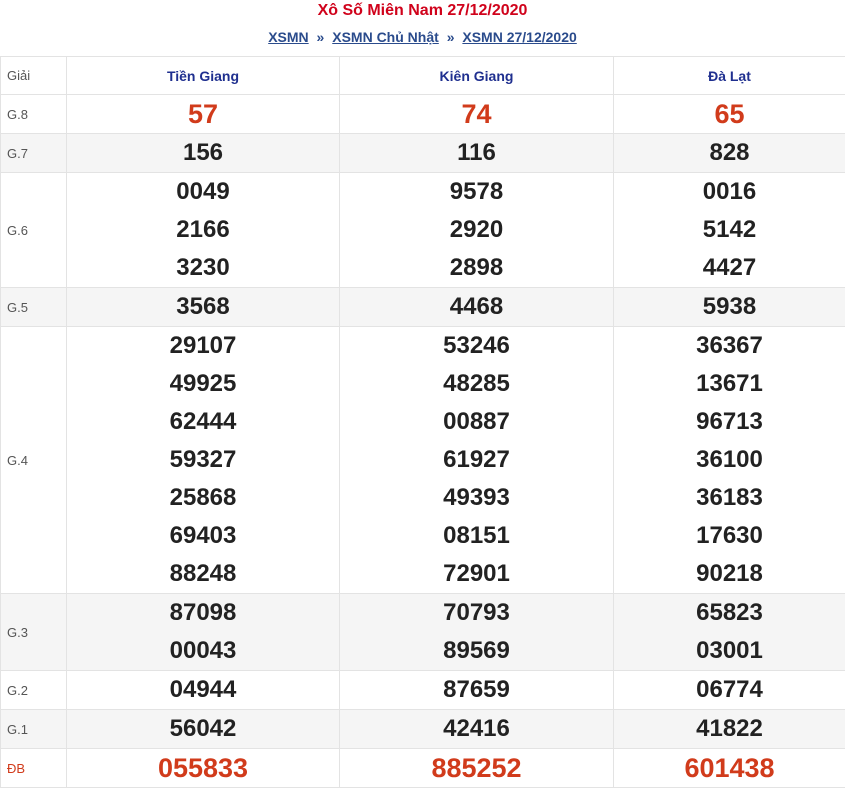  I want to click on result-cell: 0016 5142 4427, so click(729, 230).